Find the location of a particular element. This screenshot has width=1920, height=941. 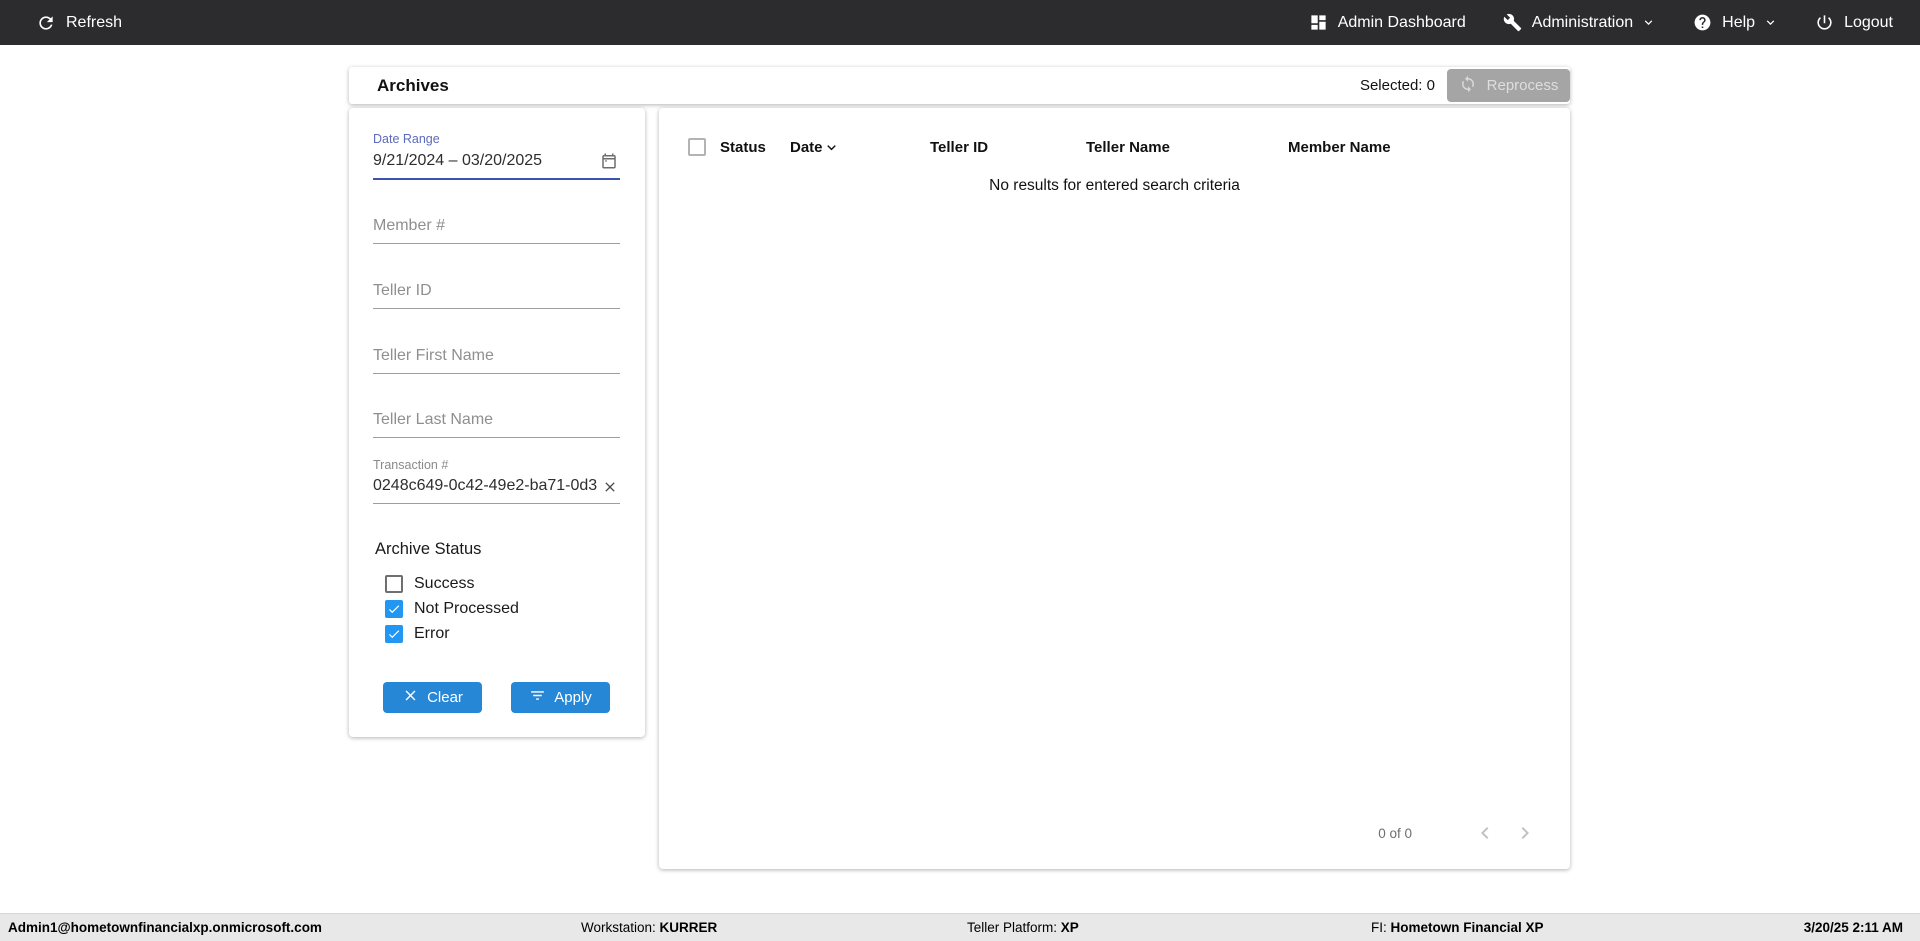

member-number-underline is located at coordinates (496, 243).